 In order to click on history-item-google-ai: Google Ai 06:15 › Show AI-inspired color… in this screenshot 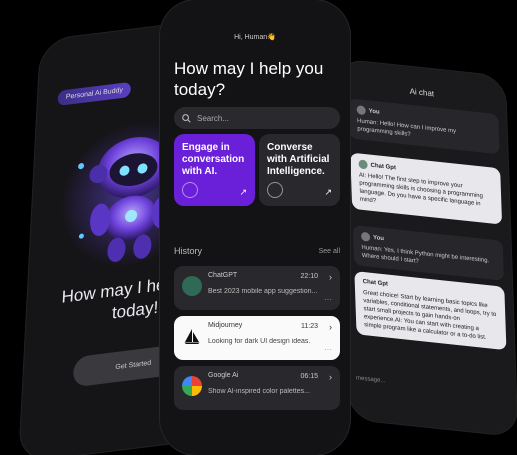, I will do `click(257, 388)`.